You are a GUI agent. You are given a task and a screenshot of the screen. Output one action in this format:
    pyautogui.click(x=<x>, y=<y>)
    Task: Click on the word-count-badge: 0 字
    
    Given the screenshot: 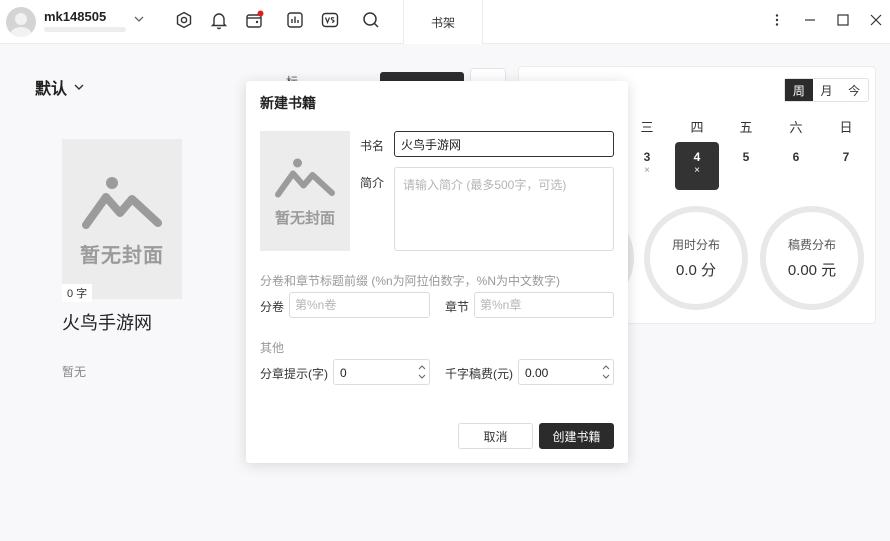 What is the action you would take?
    pyautogui.click(x=77, y=293)
    